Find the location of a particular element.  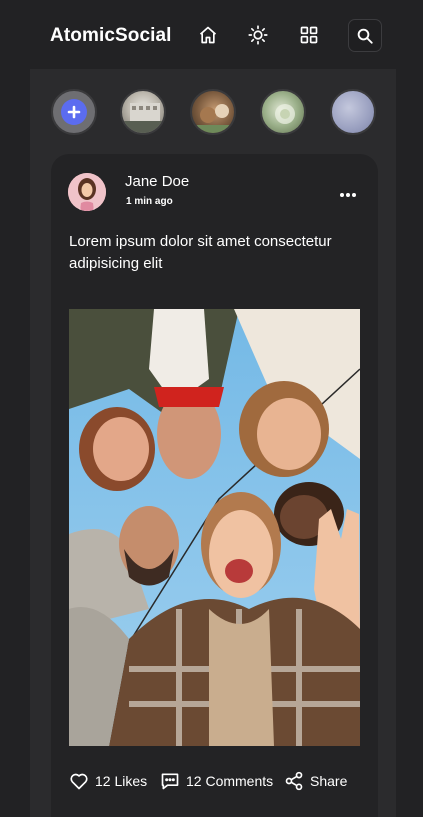

comment-button: 12 Comments is located at coordinates (216, 781).